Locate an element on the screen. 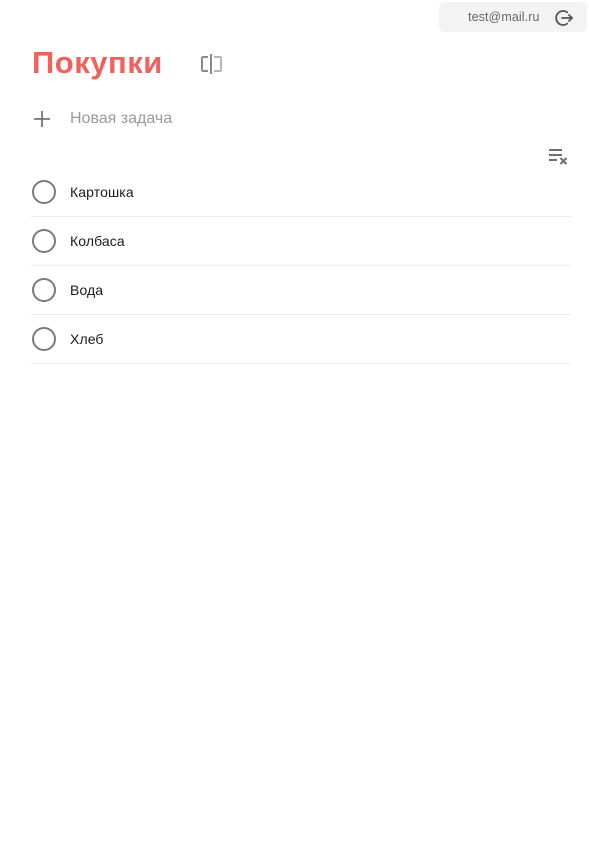 The width and height of the screenshot is (589, 862). account-panel: test@mail.ru is located at coordinates (513, 17).